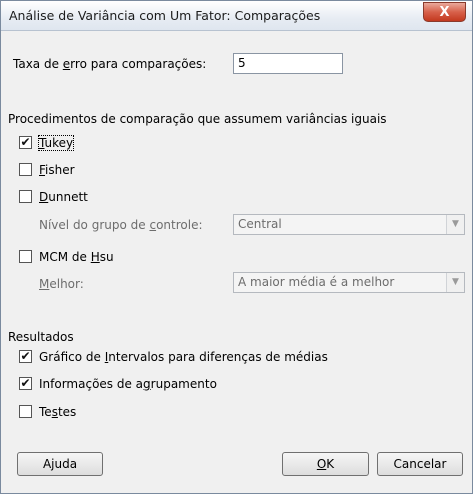  Describe the element at coordinates (25, 169) in the screenshot. I see `fisher-checkbox` at that location.